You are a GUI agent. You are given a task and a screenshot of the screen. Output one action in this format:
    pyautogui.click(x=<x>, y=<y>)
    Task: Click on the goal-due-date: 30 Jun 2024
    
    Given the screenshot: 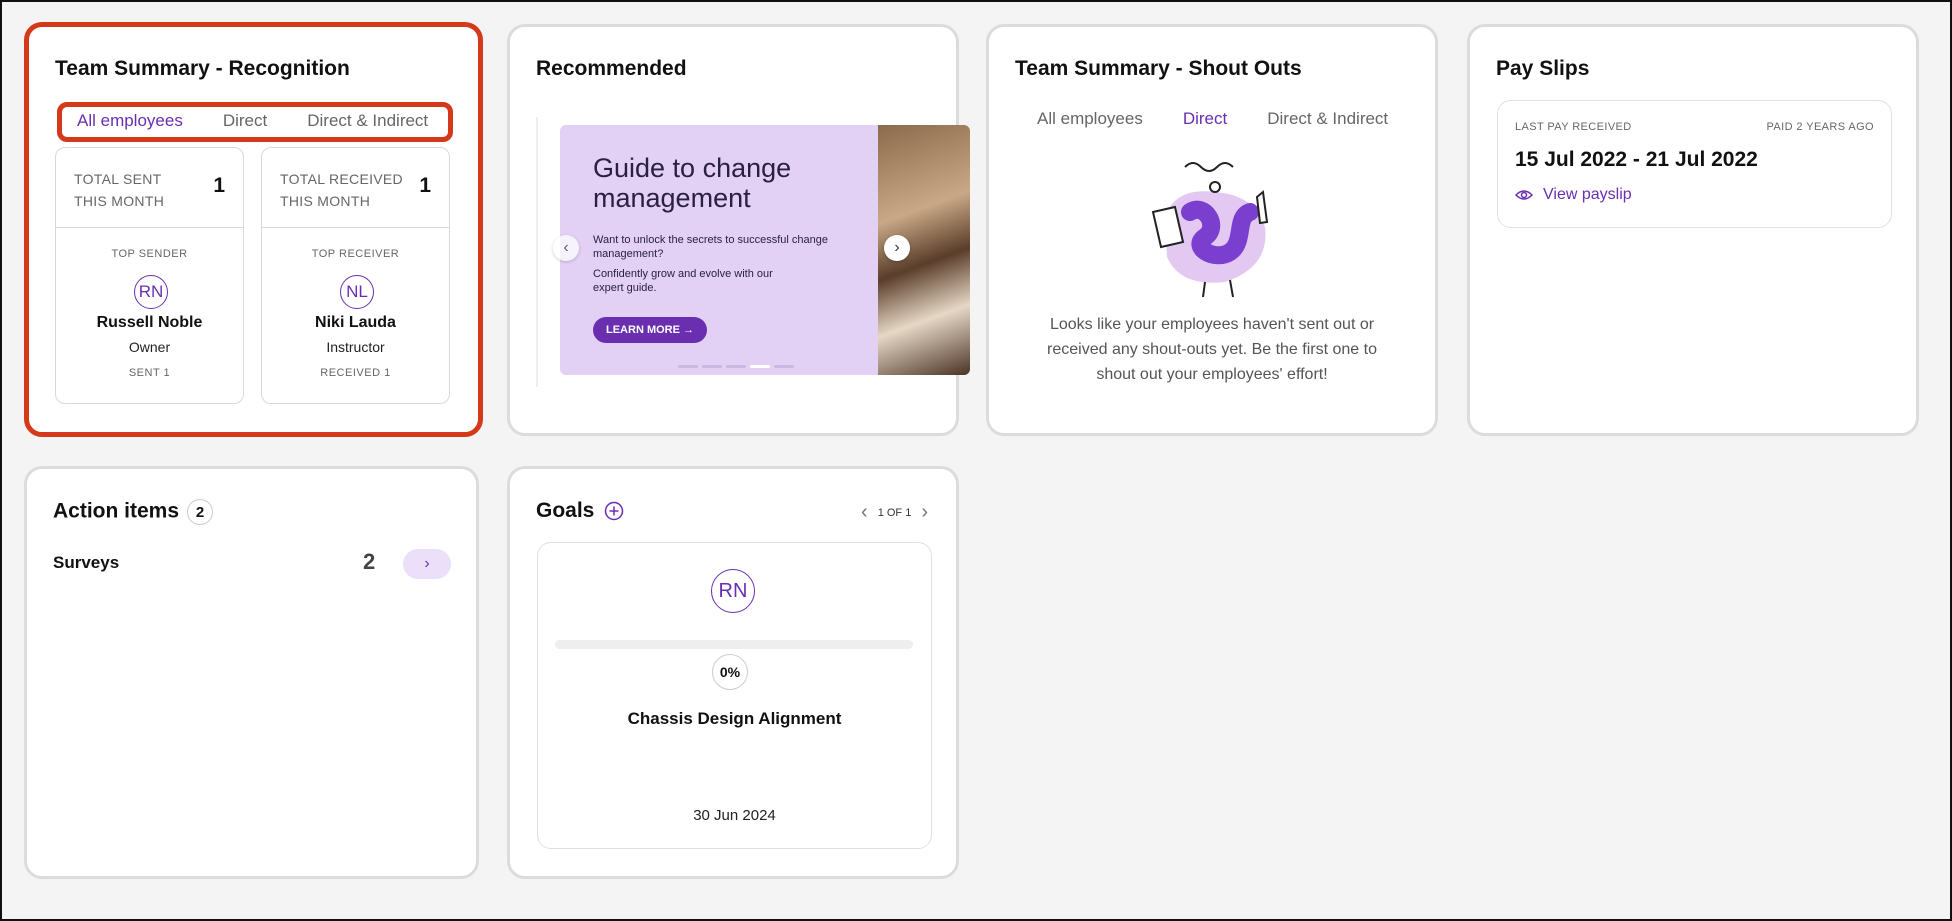 What is the action you would take?
    pyautogui.click(x=734, y=815)
    